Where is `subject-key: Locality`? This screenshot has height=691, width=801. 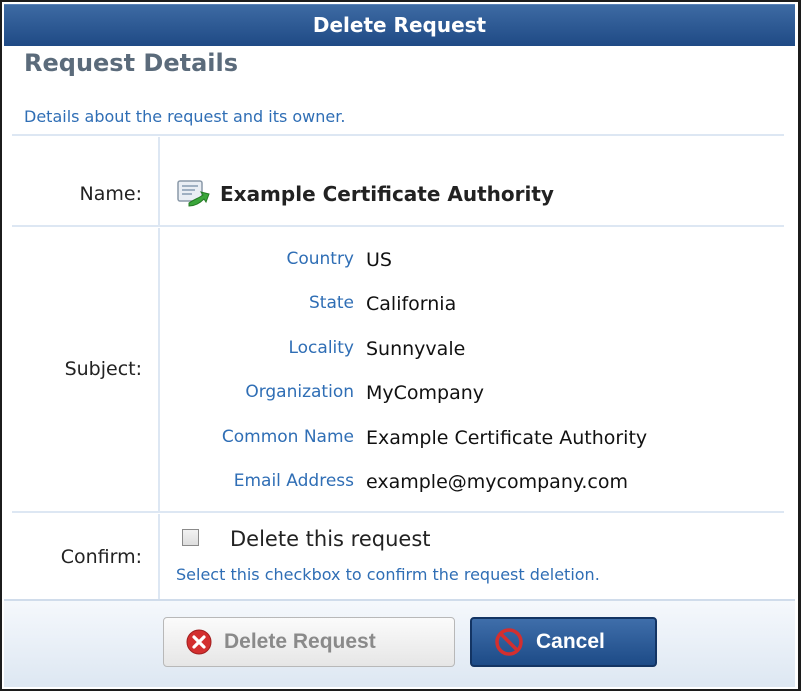 subject-key: Locality is located at coordinates (321, 348).